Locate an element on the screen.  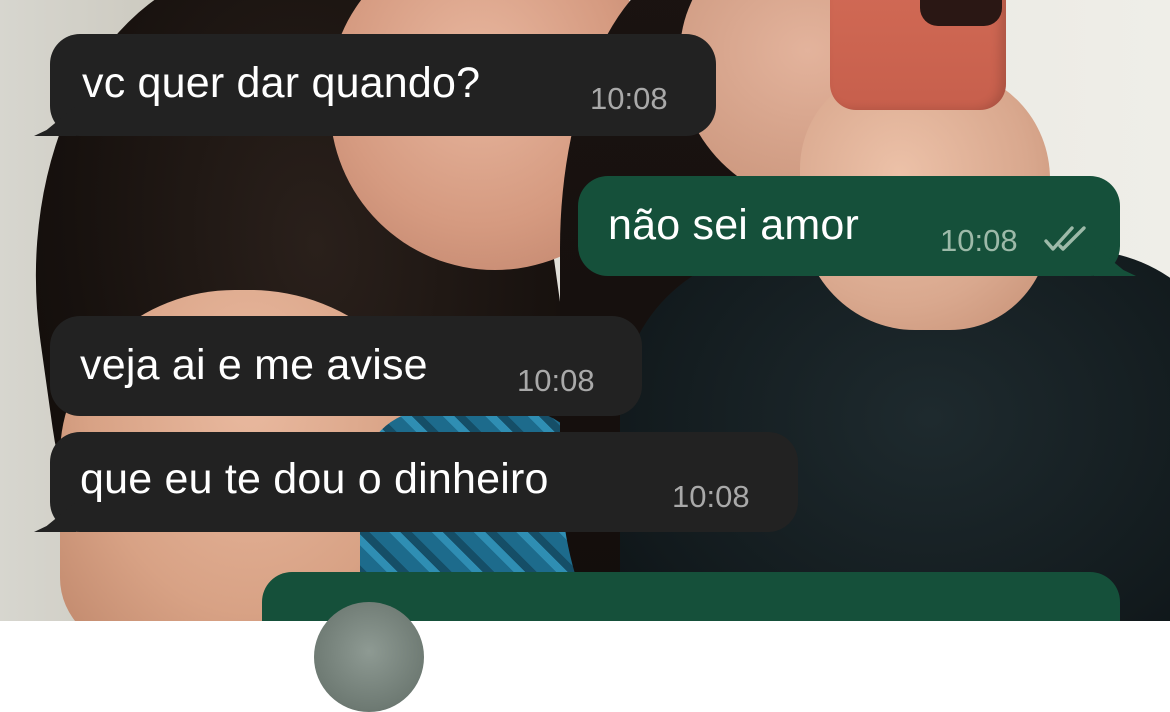
avatar is located at coordinates (369, 657).